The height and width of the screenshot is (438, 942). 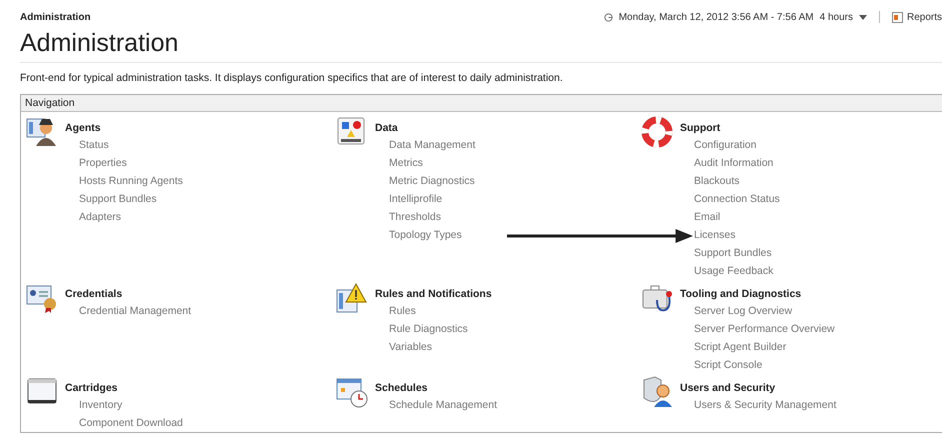 I want to click on time-range-icon, so click(x=608, y=17).